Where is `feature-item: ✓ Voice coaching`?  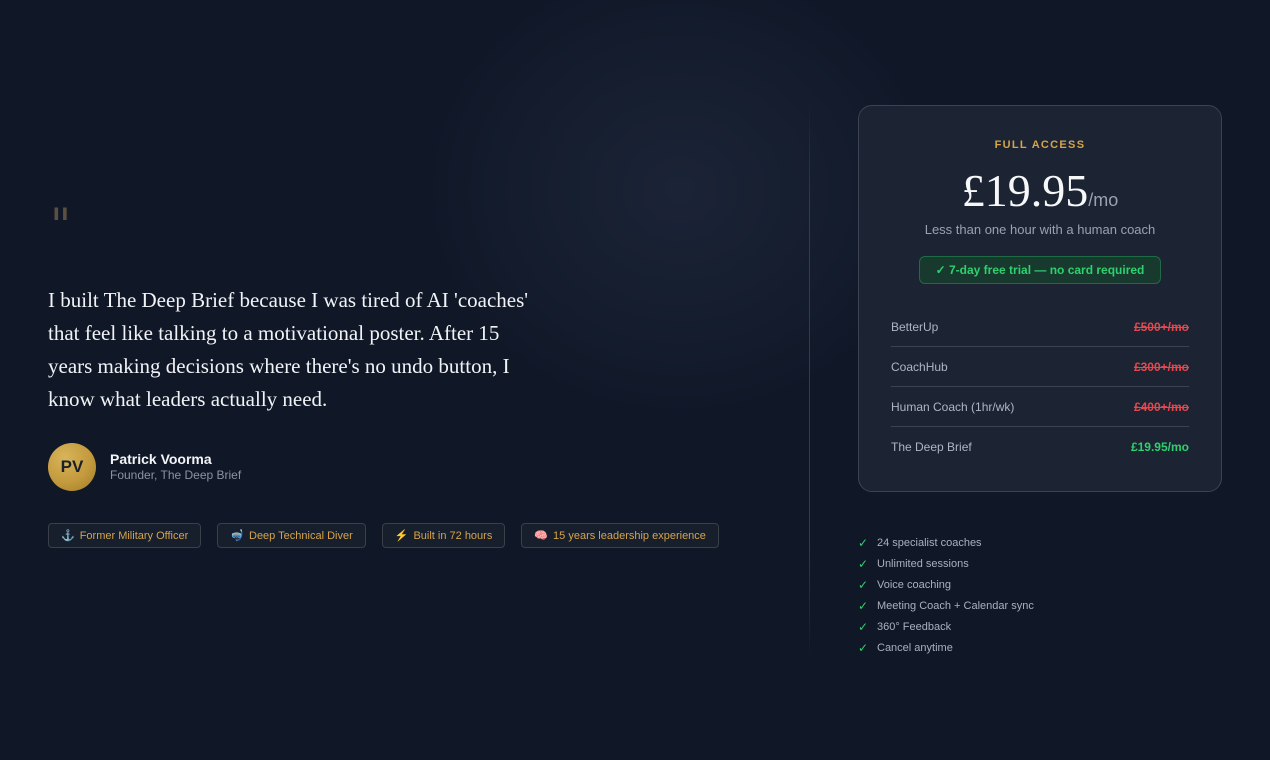
feature-item: ✓ Voice coaching is located at coordinates (946, 584).